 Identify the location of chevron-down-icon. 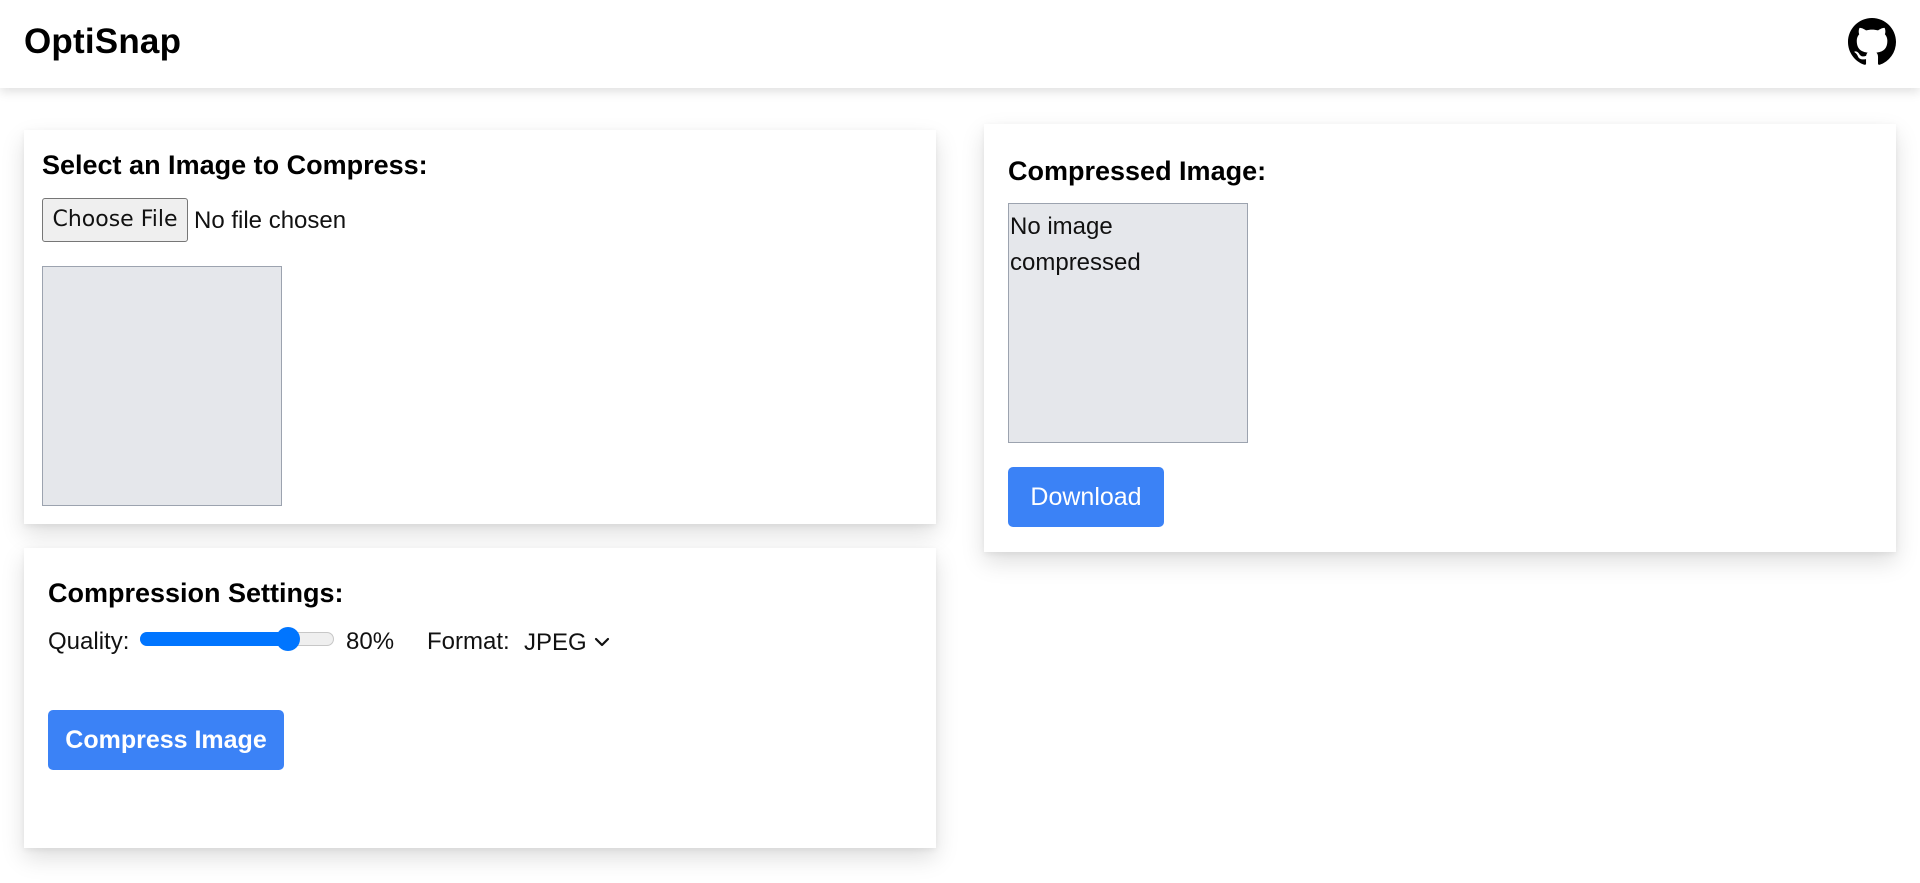
(602, 642).